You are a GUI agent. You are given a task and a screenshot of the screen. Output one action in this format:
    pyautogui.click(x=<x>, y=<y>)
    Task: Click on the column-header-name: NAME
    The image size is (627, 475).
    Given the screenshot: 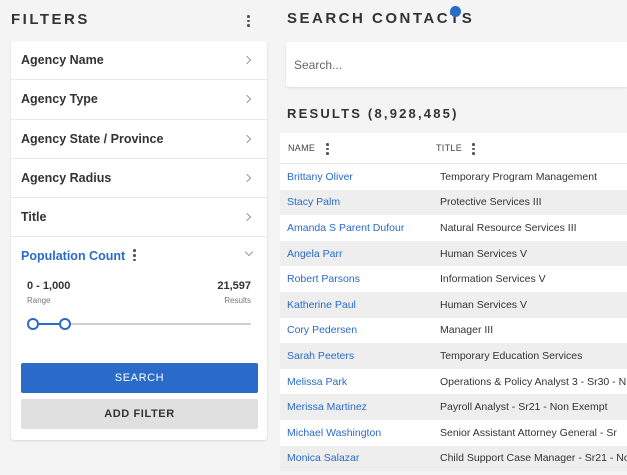 What is the action you would take?
    pyautogui.click(x=301, y=148)
    